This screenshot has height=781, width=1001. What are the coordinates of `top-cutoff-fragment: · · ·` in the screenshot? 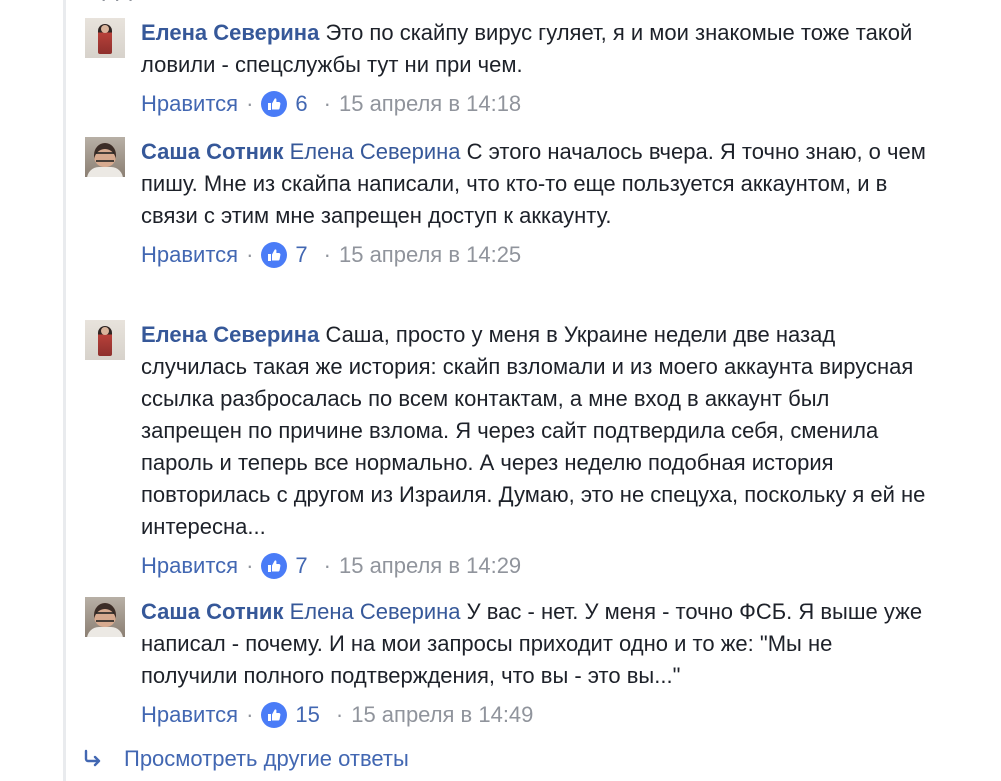 It's located at (117, 6).